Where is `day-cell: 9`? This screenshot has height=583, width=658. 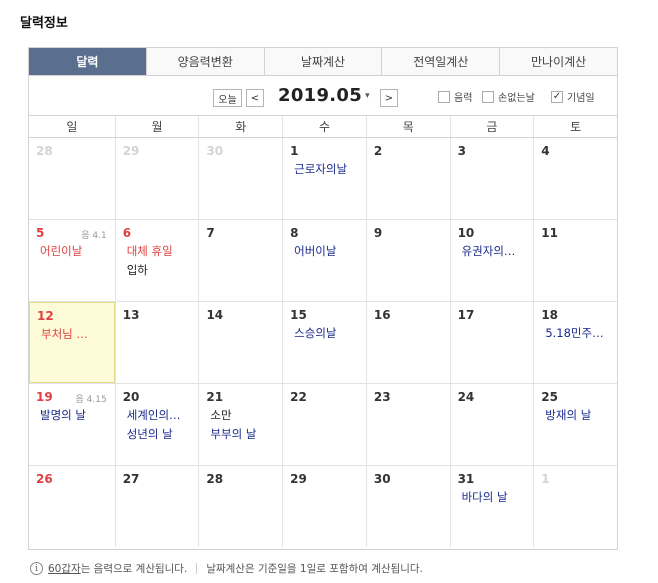
day-cell: 9 is located at coordinates (407, 260).